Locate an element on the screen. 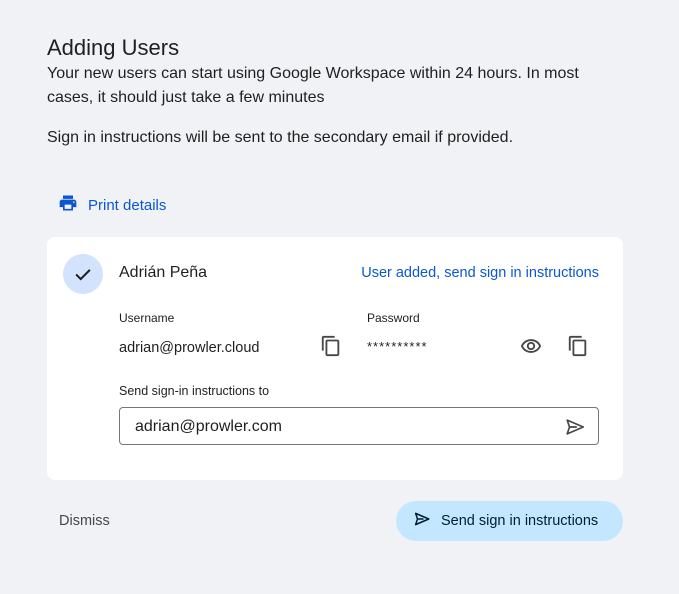  send-sign-in-instructions-button: Send sign in instructions is located at coordinates (509, 521).